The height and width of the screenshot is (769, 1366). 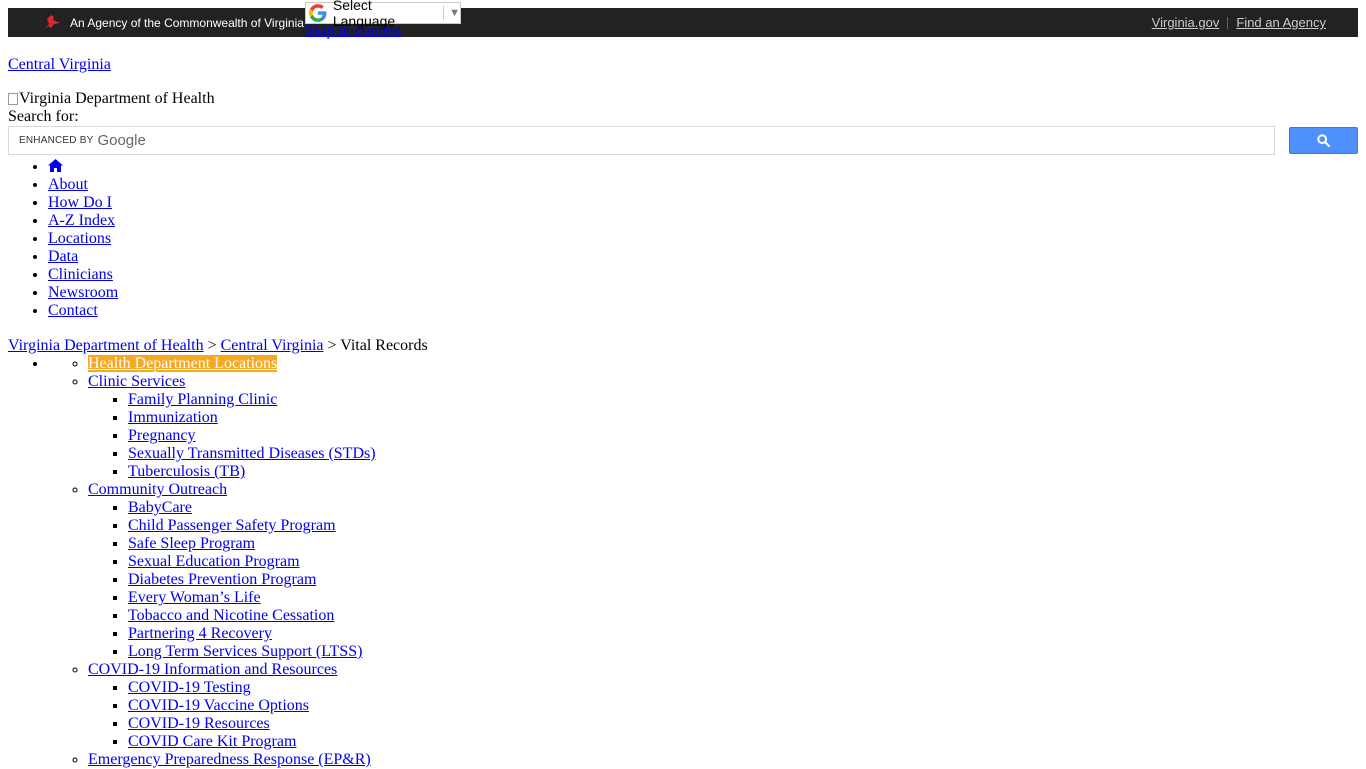 What do you see at coordinates (79, 238) in the screenshot?
I see `nav-link-locations: Locations` at bounding box center [79, 238].